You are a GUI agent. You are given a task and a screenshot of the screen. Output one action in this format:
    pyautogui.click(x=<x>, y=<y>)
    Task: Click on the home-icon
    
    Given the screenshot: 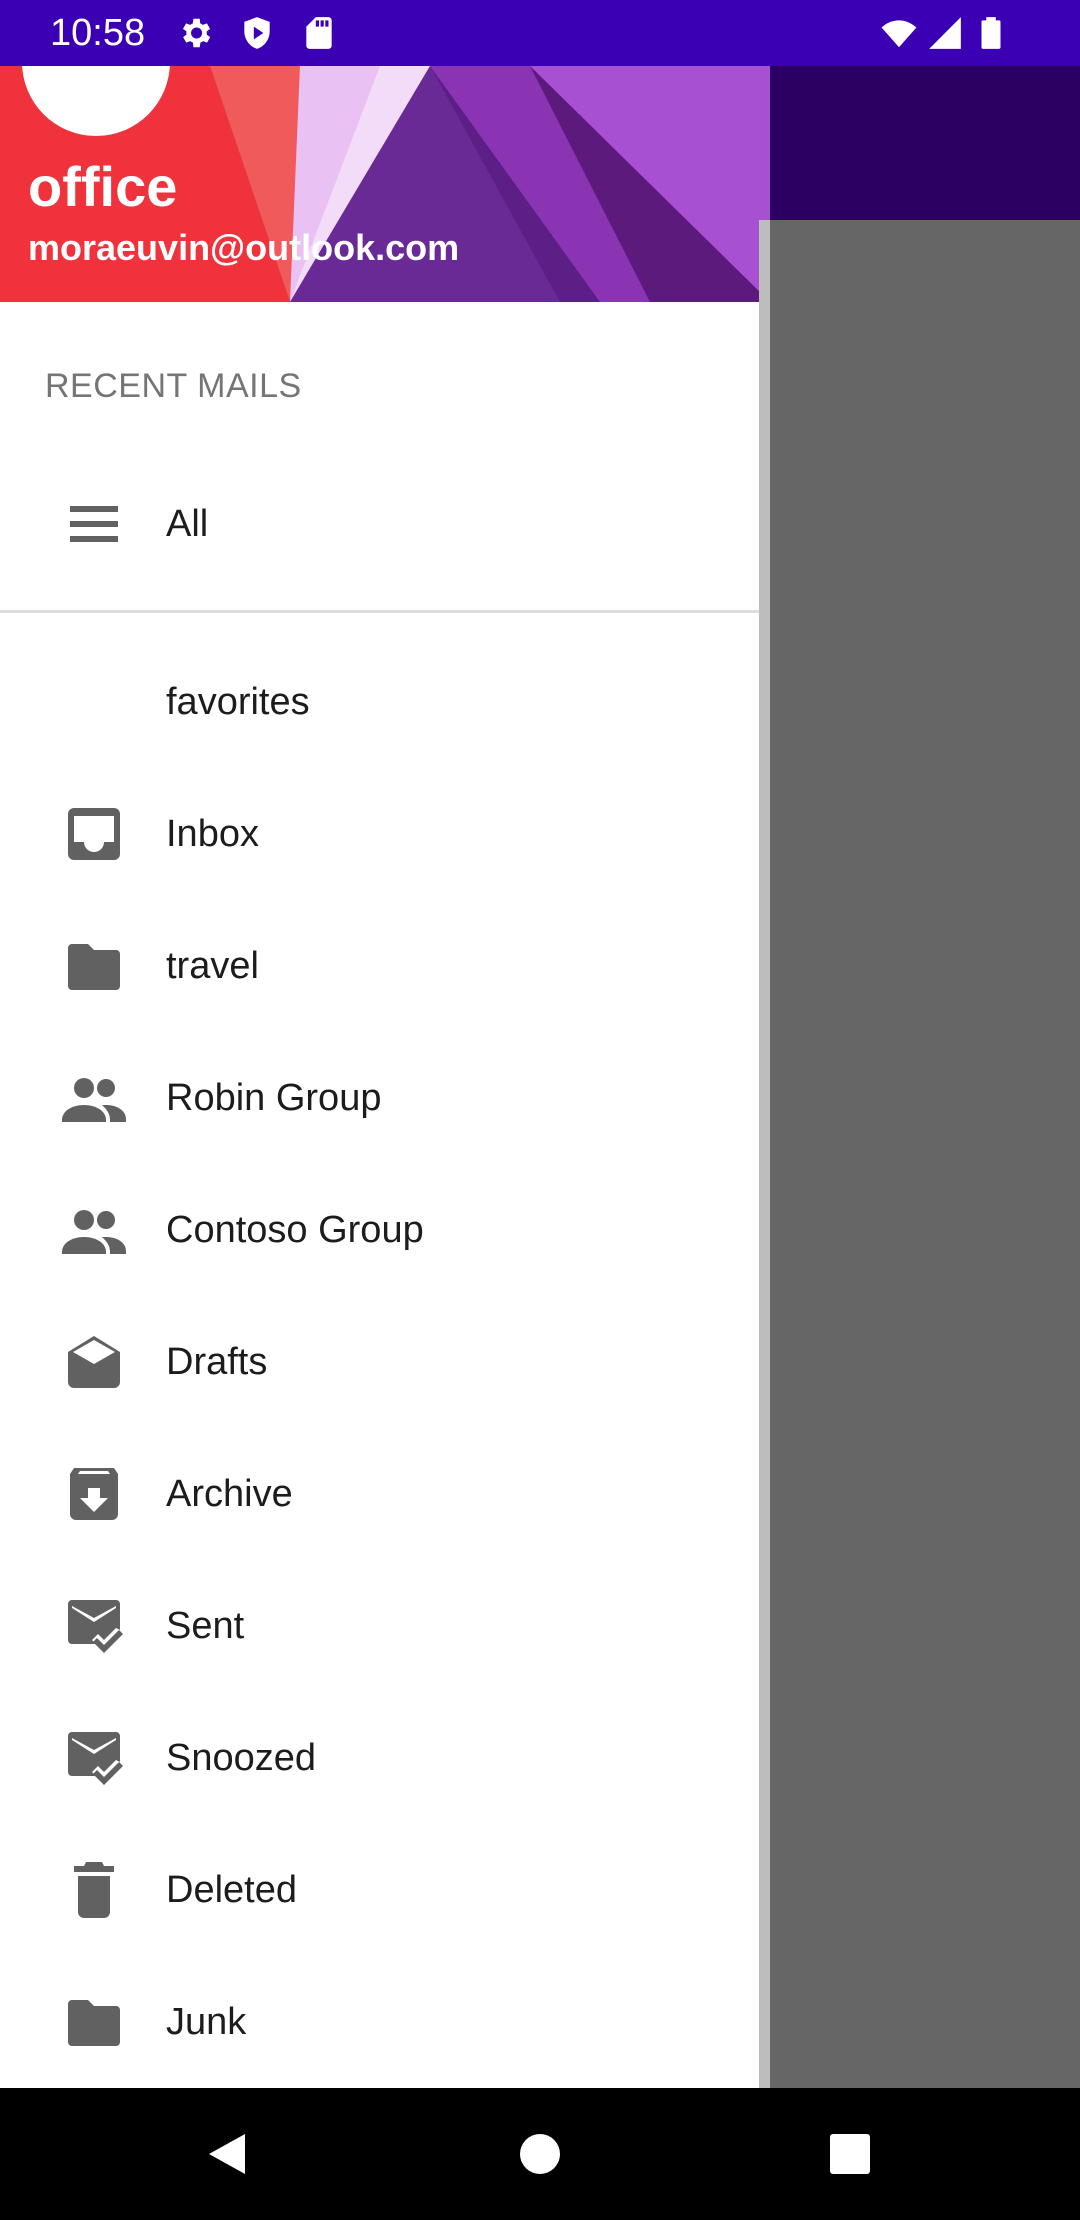 What is the action you would take?
    pyautogui.click(x=540, y=2154)
    